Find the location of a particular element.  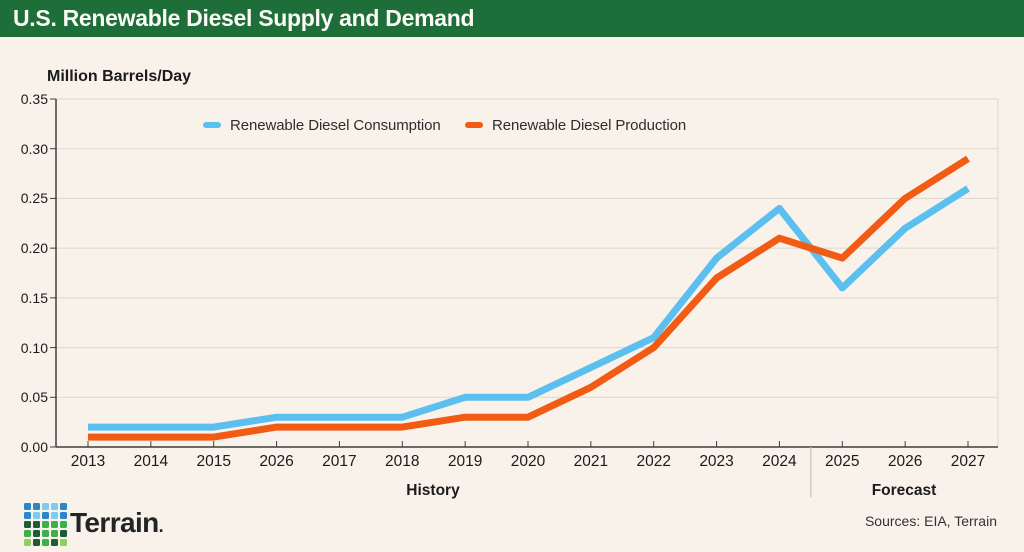

y-tick-label: 0.15 is located at coordinates (34, 297).